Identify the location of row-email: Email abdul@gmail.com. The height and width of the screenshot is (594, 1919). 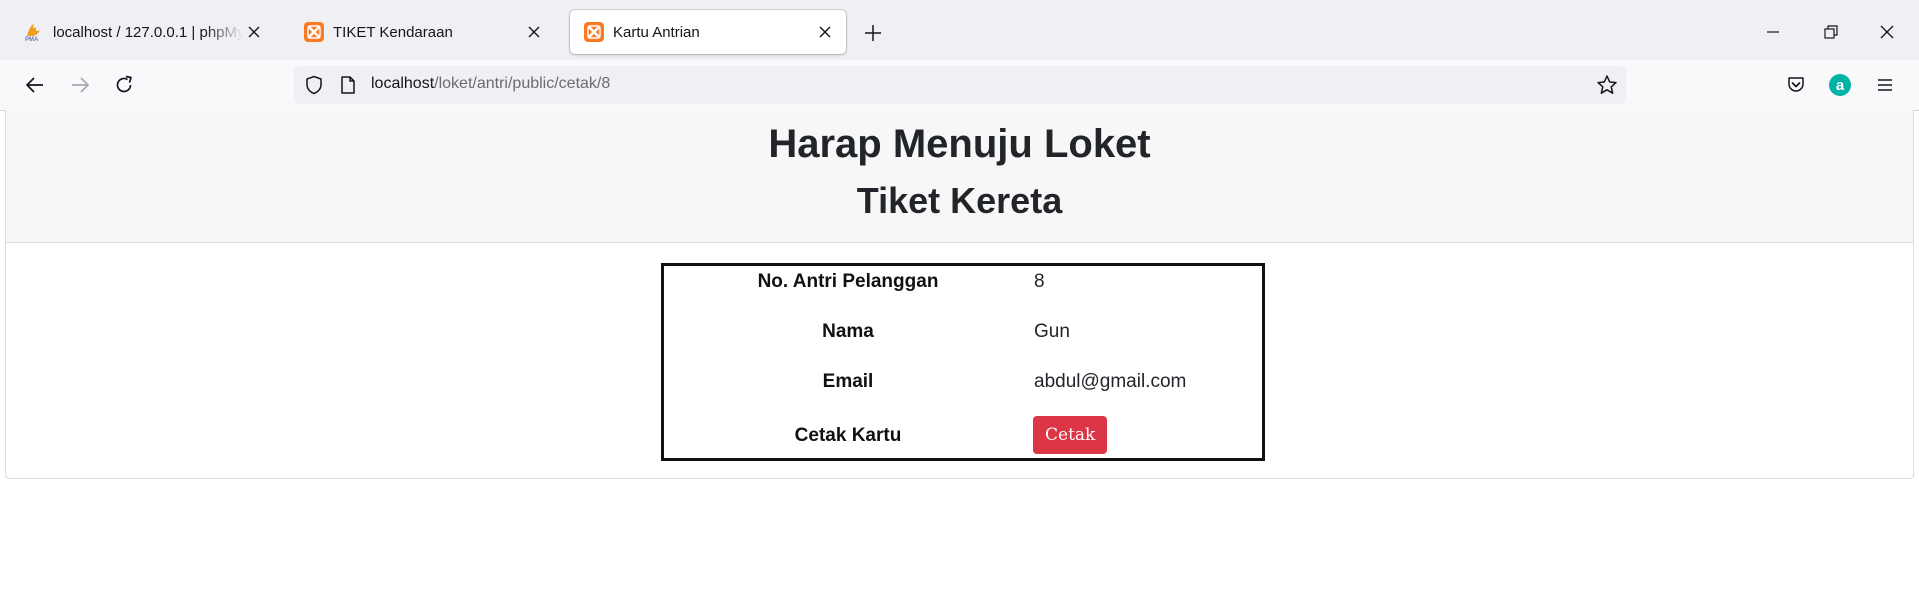
(963, 391).